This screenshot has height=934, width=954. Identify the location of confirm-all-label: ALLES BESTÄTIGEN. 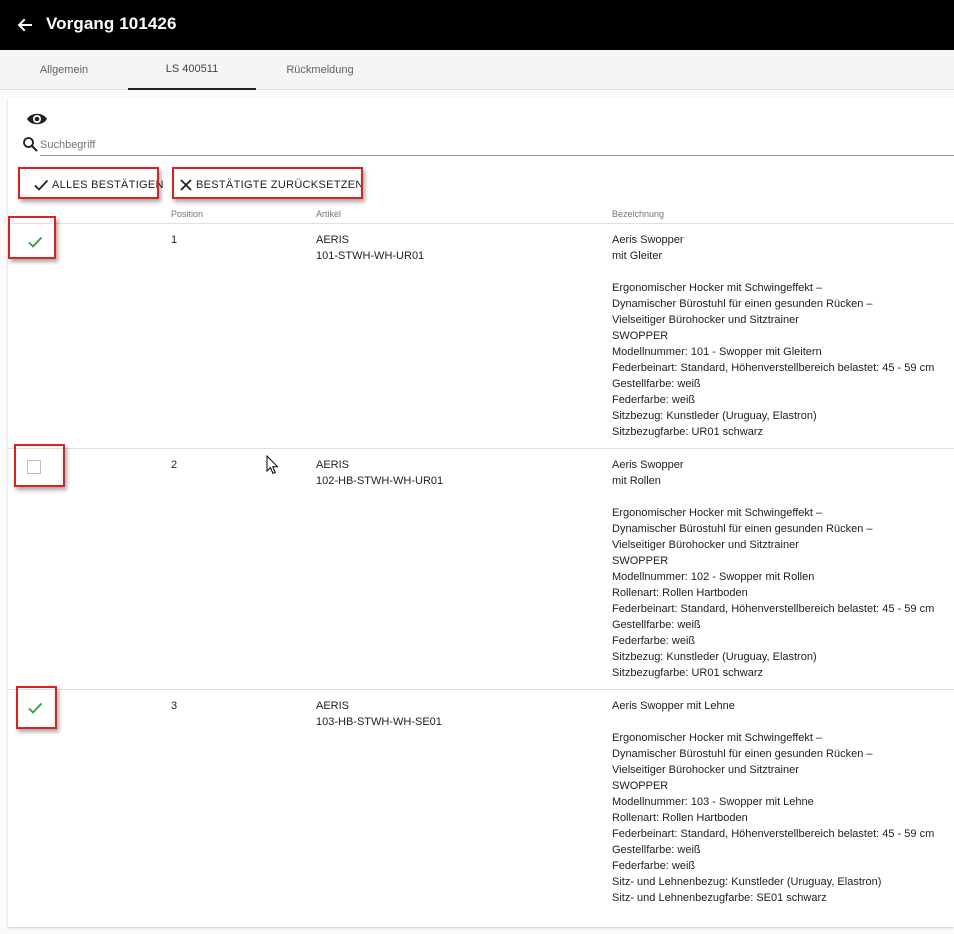
(108, 185).